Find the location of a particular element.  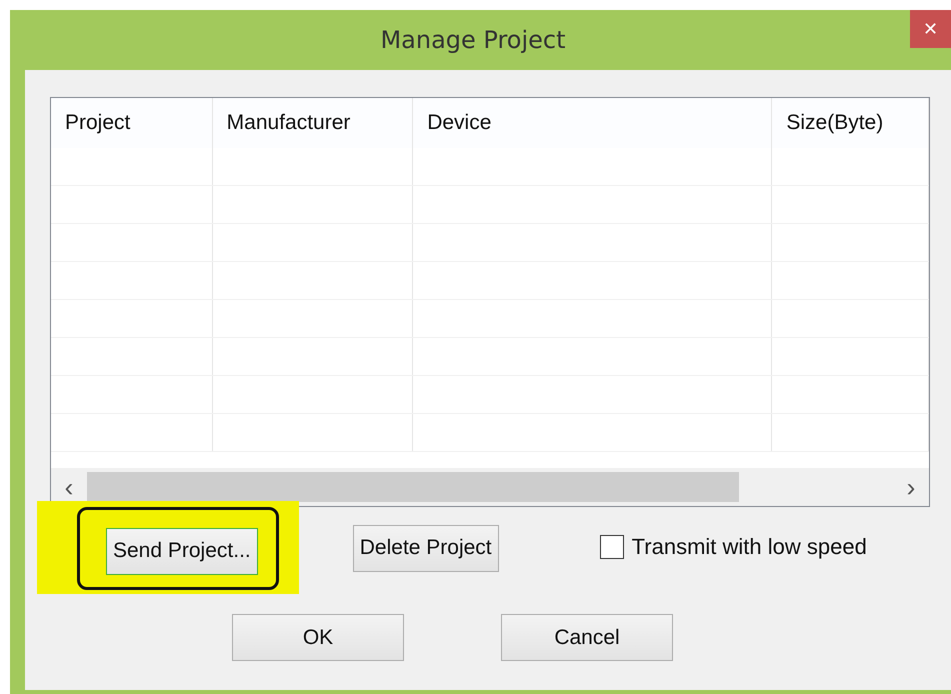

scrollbar-thumb is located at coordinates (413, 487).